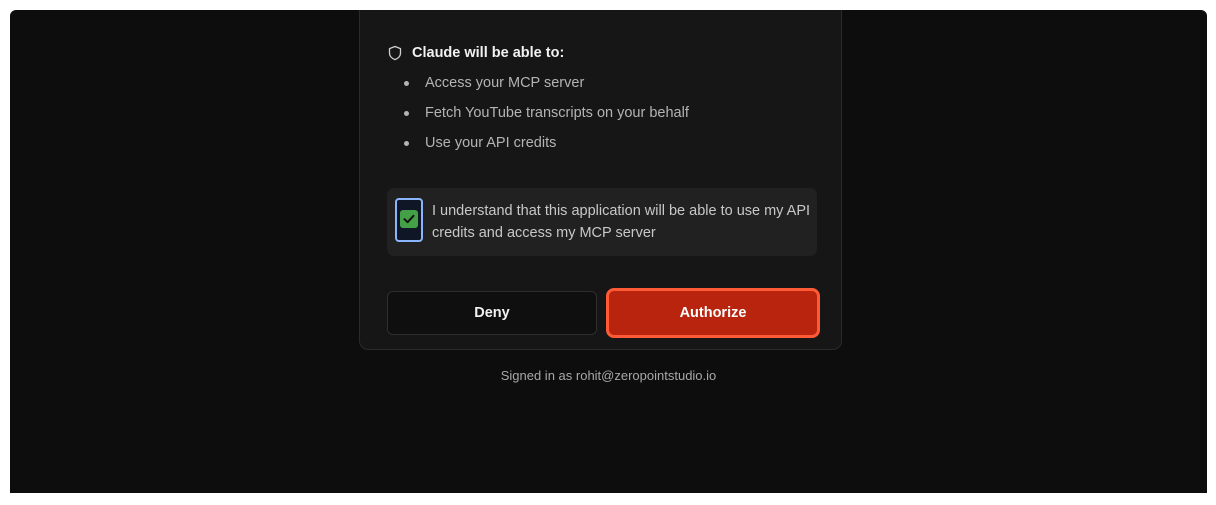  What do you see at coordinates (557, 113) in the screenshot?
I see `permission-label: Fetch YouTube transcripts on your behalf` at bounding box center [557, 113].